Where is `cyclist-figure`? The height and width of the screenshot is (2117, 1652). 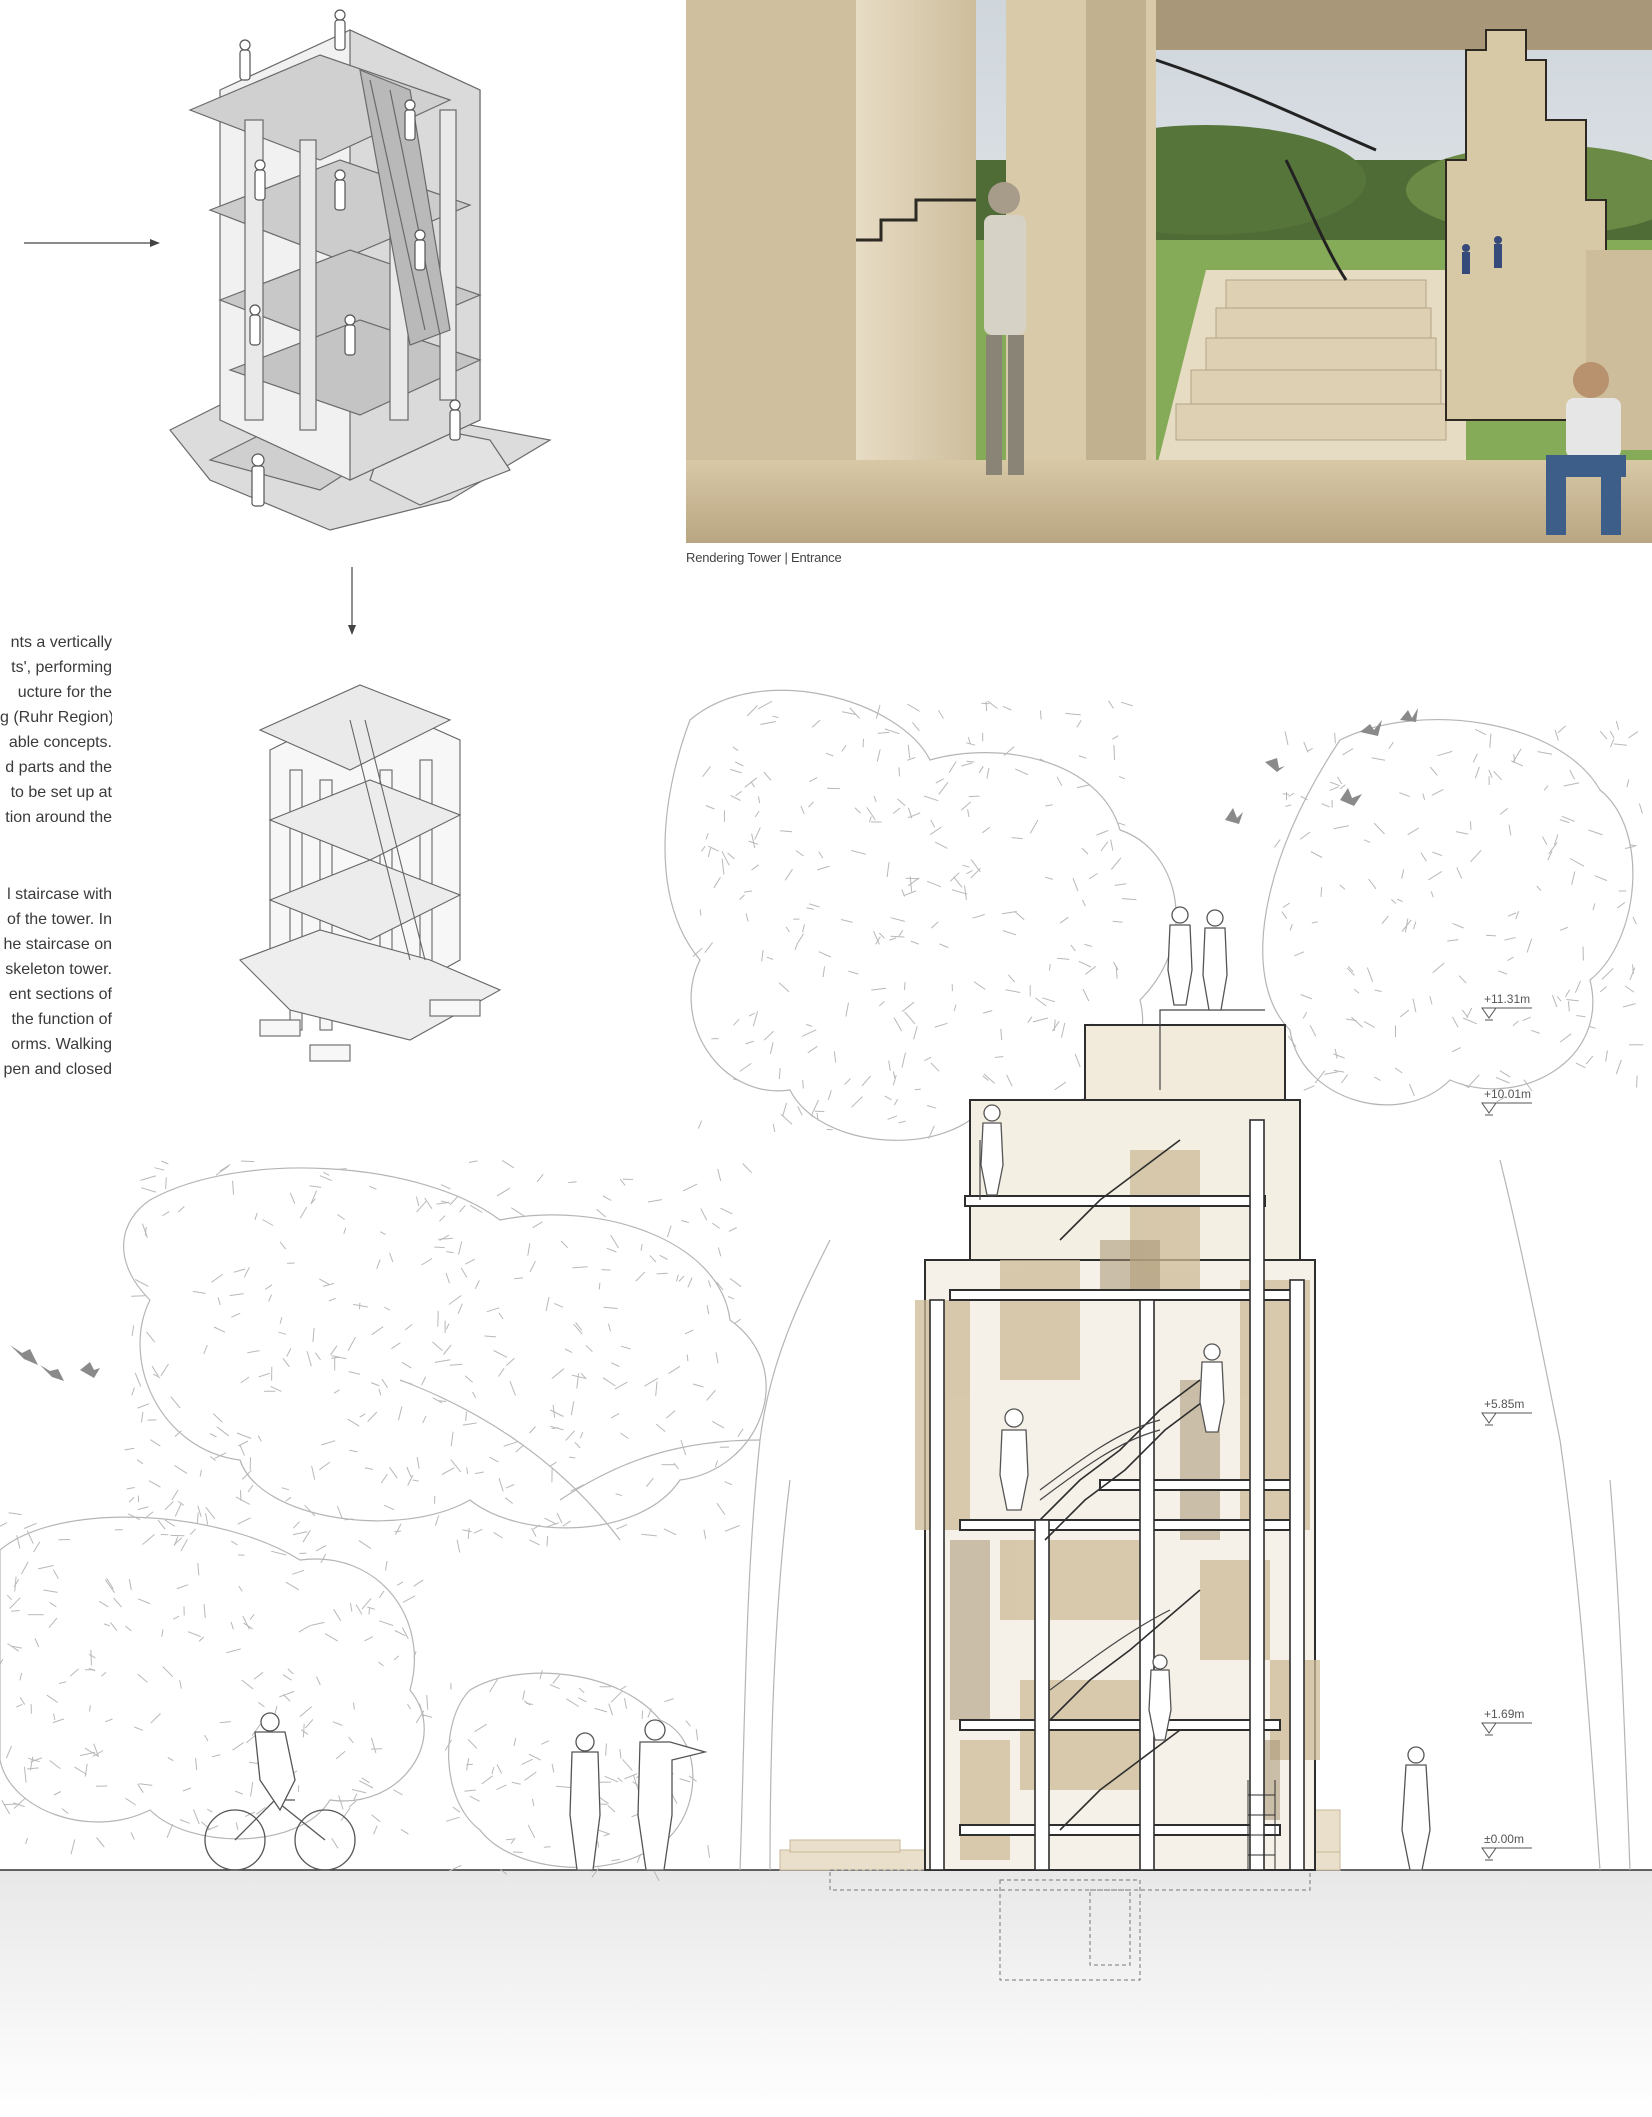
cyclist-figure is located at coordinates (280, 1791).